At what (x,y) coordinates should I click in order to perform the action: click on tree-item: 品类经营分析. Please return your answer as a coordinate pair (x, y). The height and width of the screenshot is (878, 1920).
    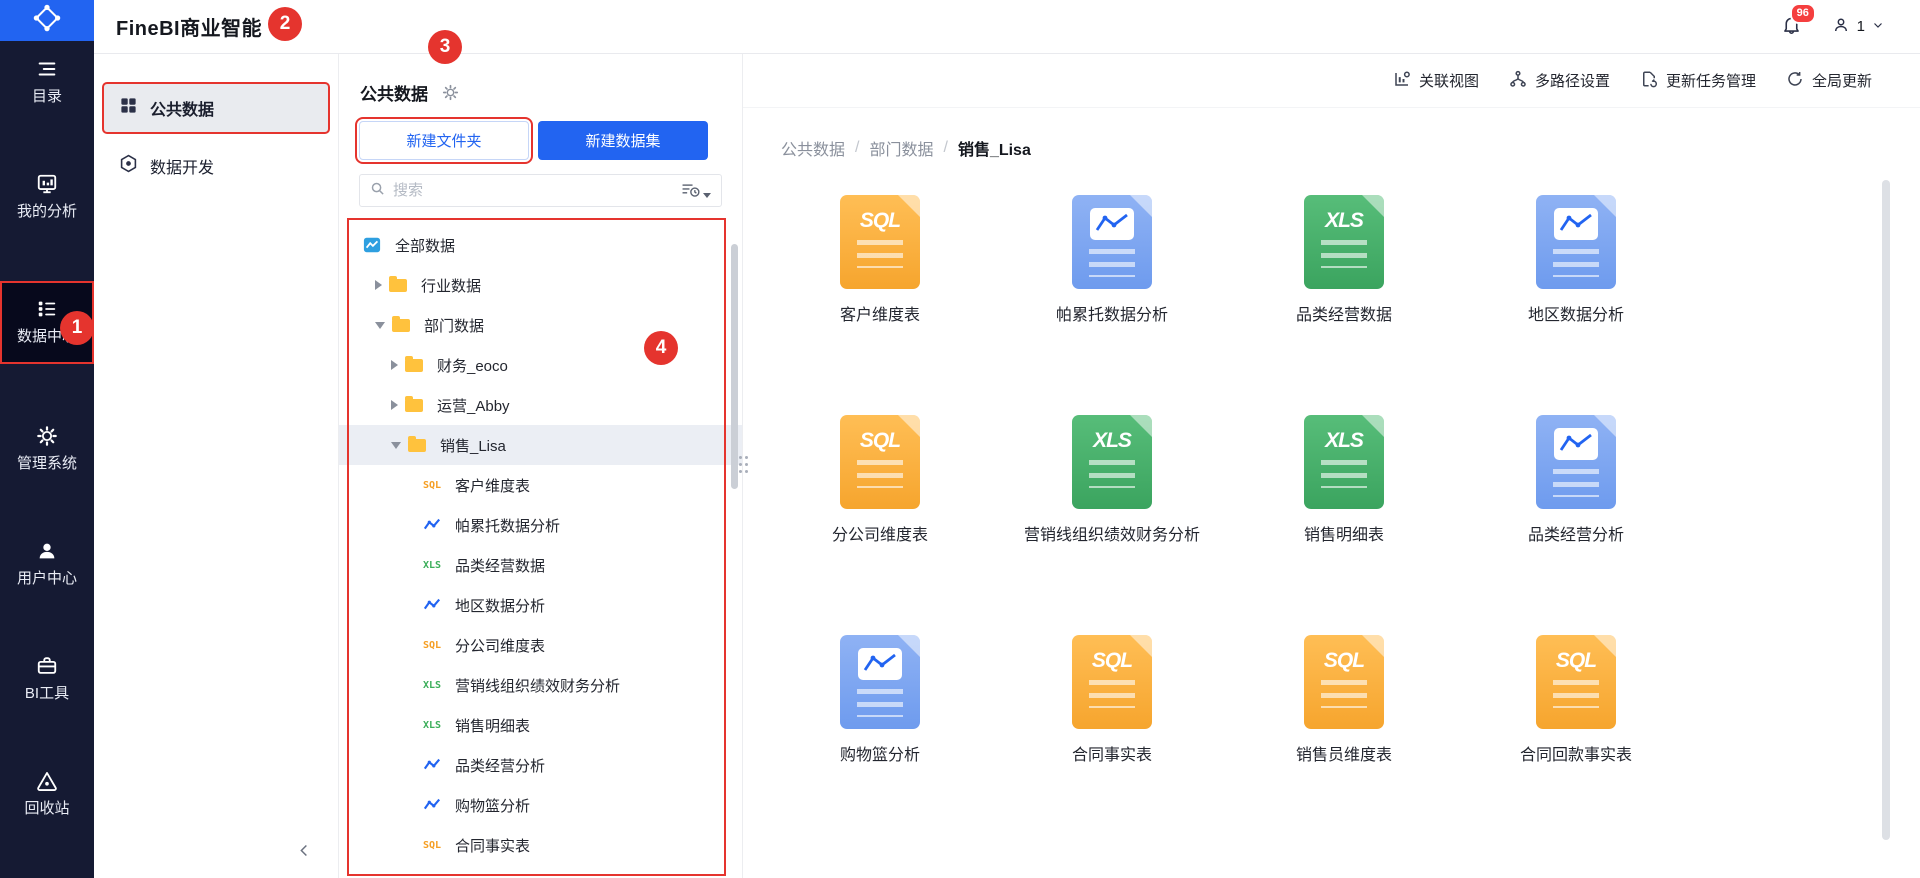
    Looking at the image, I should click on (540, 765).